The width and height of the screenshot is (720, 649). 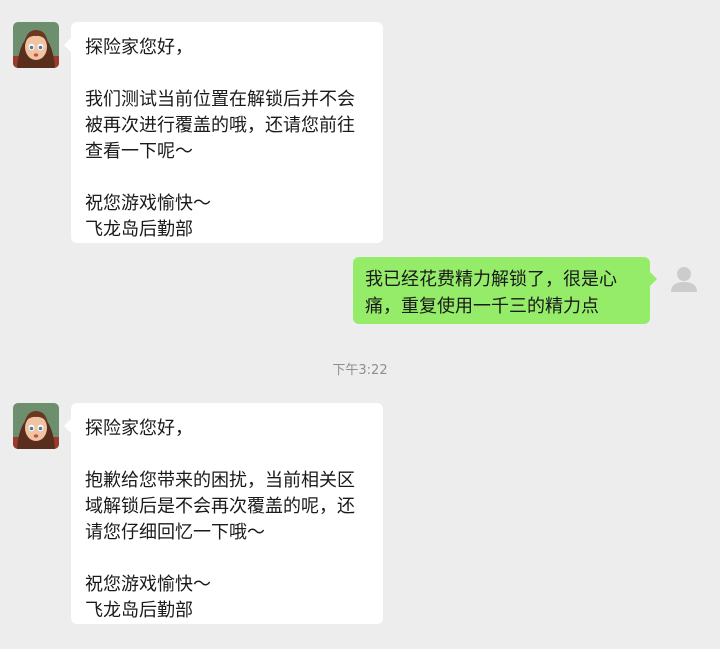 I want to click on my-avatar, so click(x=684, y=280).